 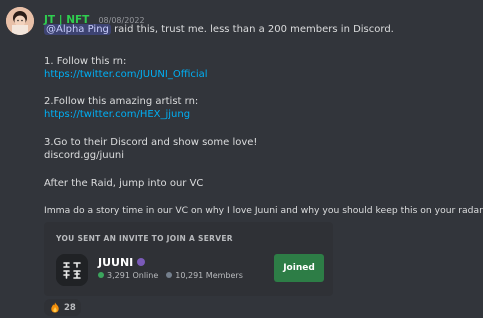 I want to click on joined-button: Joined, so click(x=299, y=268).